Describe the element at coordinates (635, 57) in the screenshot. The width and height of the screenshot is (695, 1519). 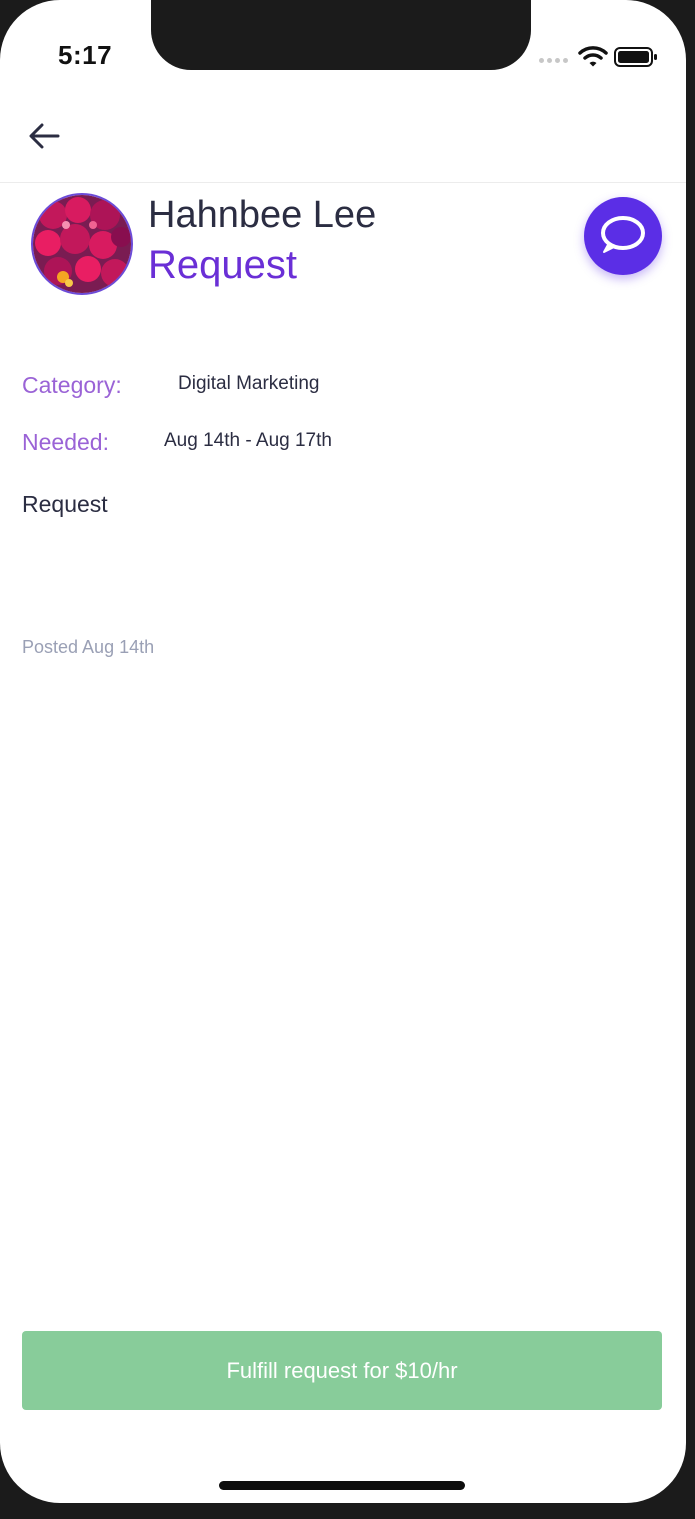
I see `battery-icon` at that location.